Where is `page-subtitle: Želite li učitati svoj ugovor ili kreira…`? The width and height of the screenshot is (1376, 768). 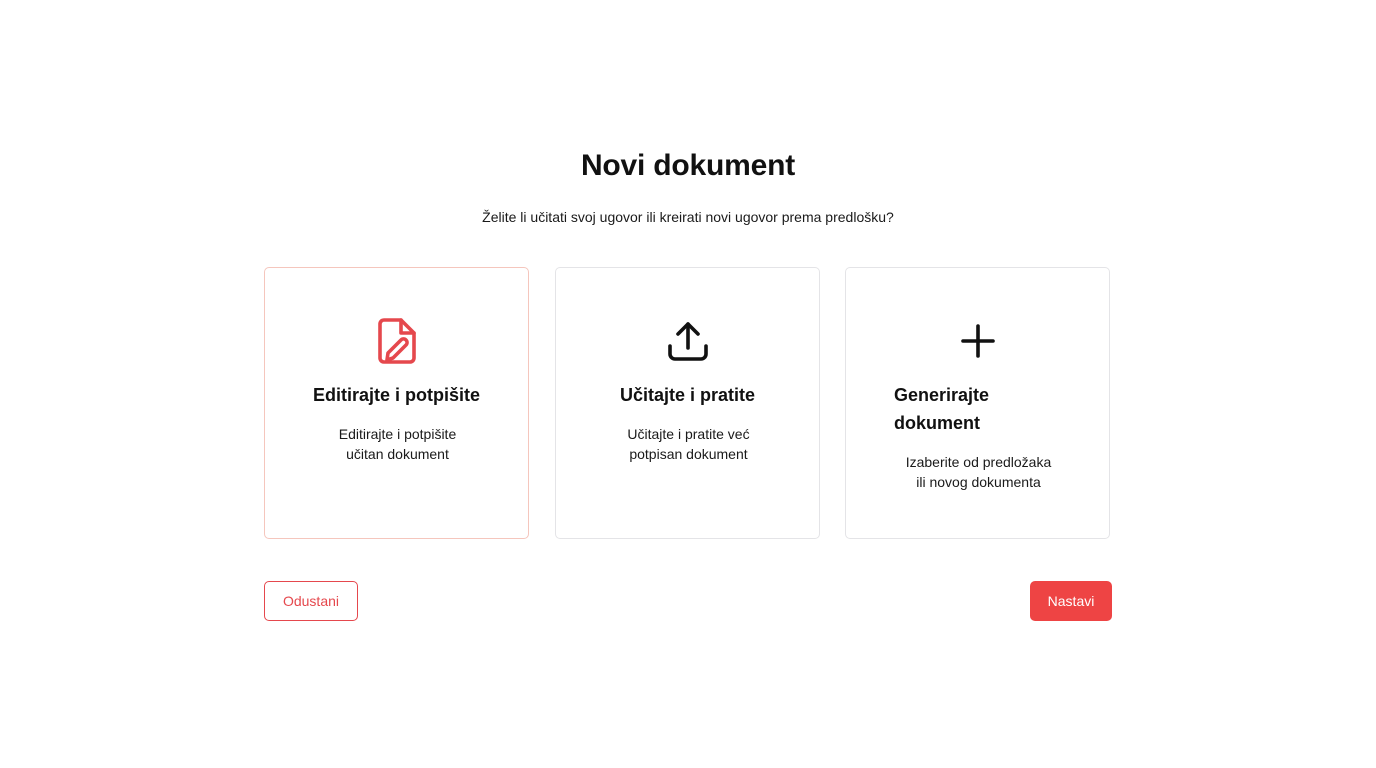 page-subtitle: Želite li učitati svoj ugovor ili kreira… is located at coordinates (688, 217).